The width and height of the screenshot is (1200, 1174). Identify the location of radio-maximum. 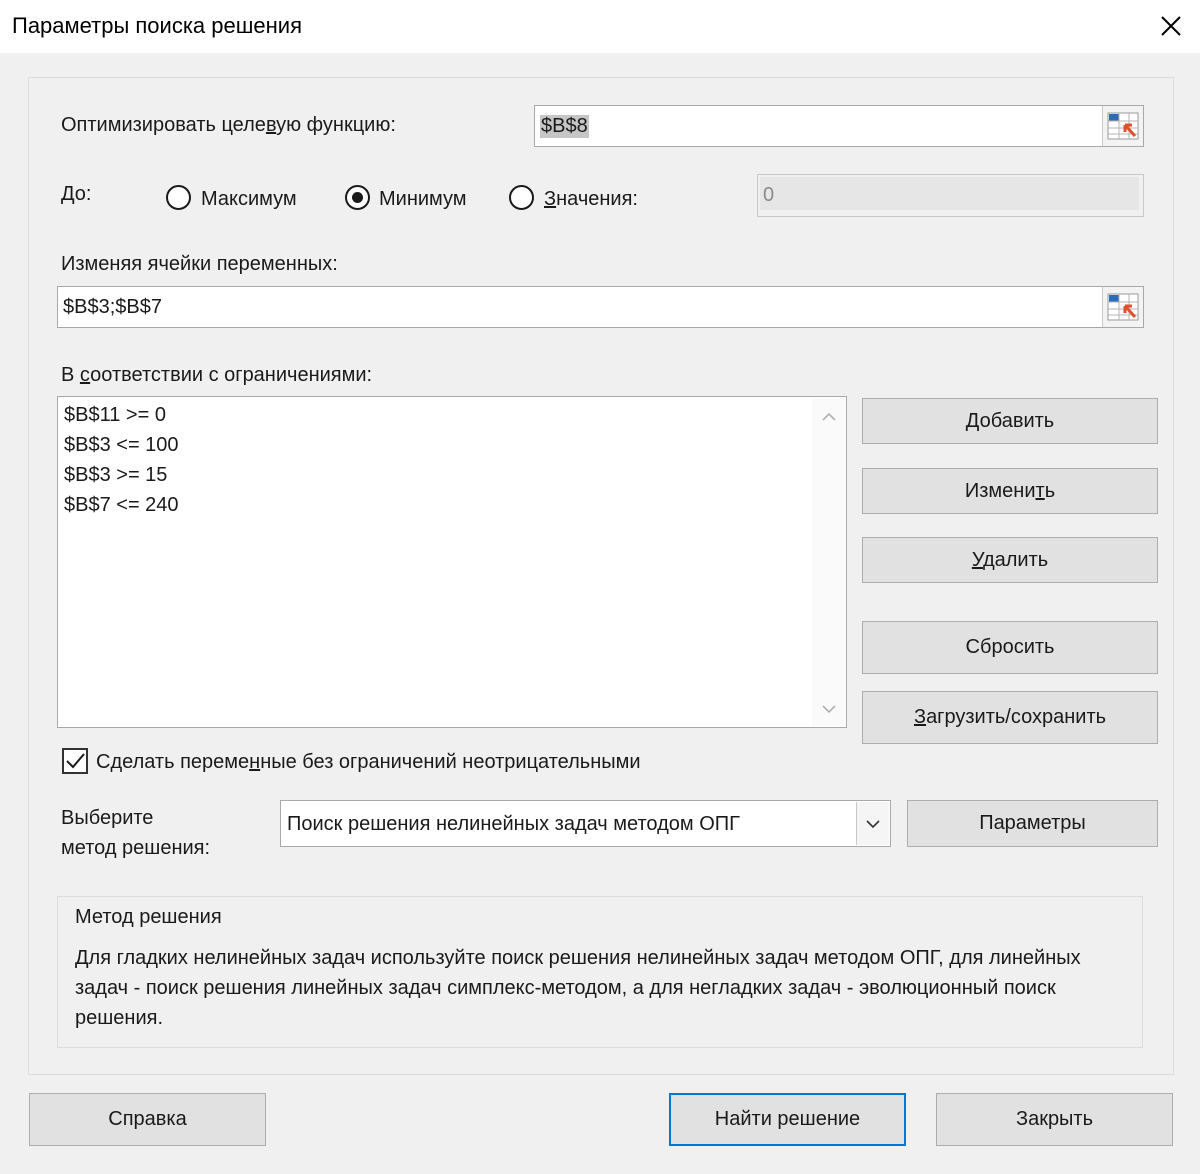
(178, 197).